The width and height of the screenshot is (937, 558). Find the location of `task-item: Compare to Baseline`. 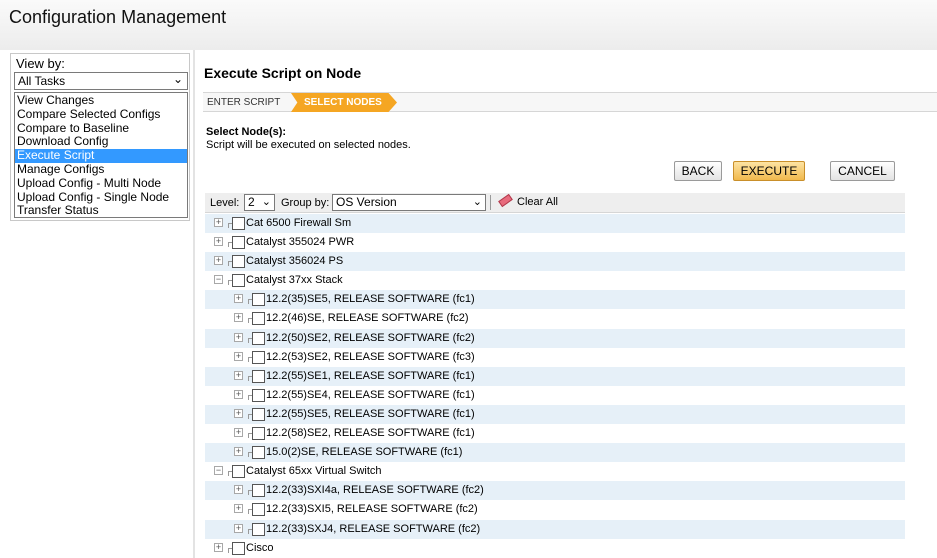

task-item: Compare to Baseline is located at coordinates (101, 128).